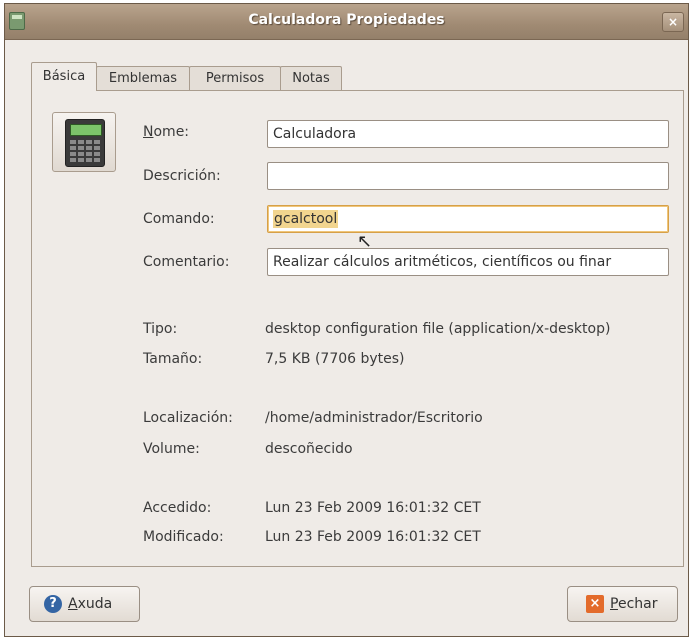 Image resolution: width=696 pixels, height=641 pixels. What do you see at coordinates (468, 176) in the screenshot?
I see `description-field` at bounding box center [468, 176].